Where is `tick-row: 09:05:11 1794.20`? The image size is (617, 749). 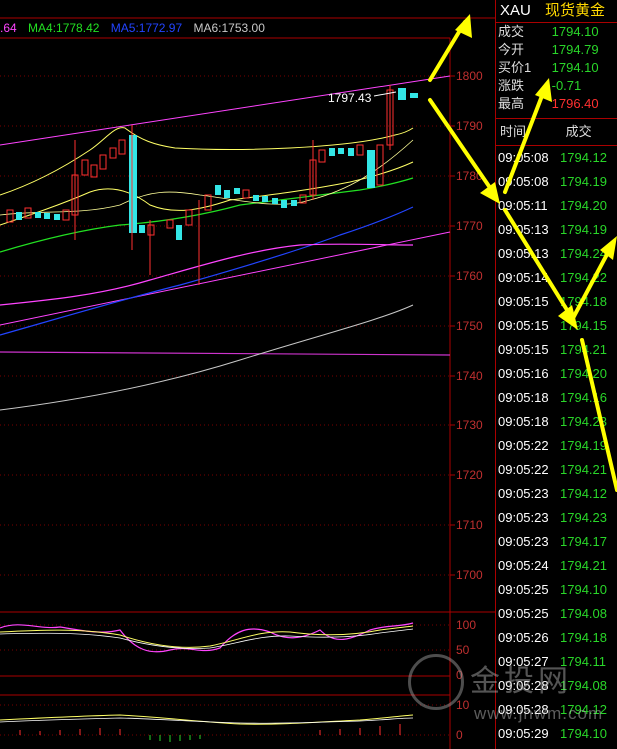 tick-row: 09:05:11 1794.20 is located at coordinates (556, 206).